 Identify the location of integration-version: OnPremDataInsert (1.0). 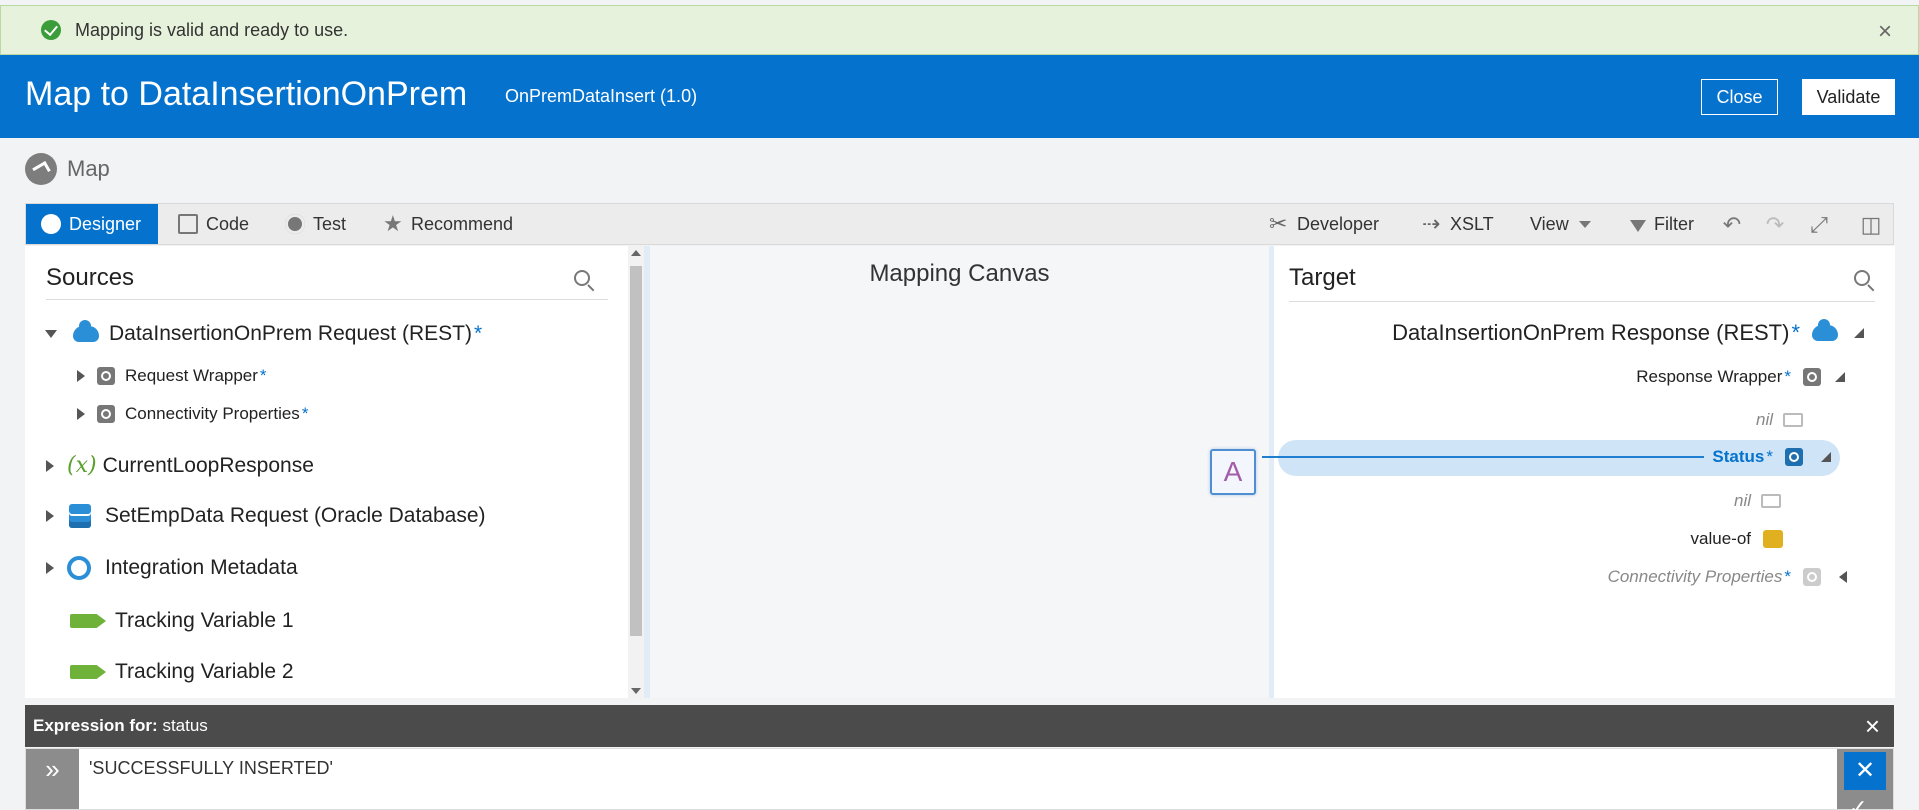
(601, 96).